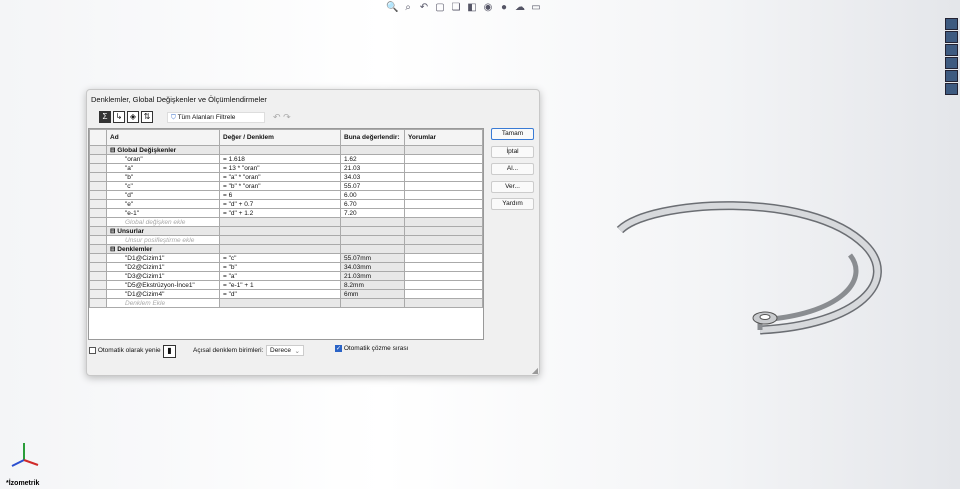  Describe the element at coordinates (280, 159) in the screenshot. I see `value-cell: = 1.618` at that location.